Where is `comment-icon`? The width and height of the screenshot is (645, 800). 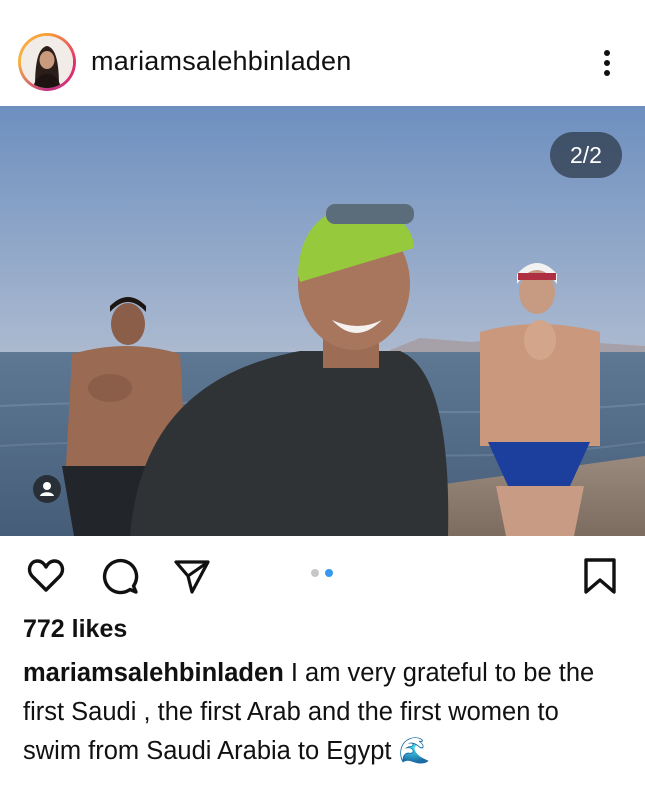
comment-icon is located at coordinates (120, 576).